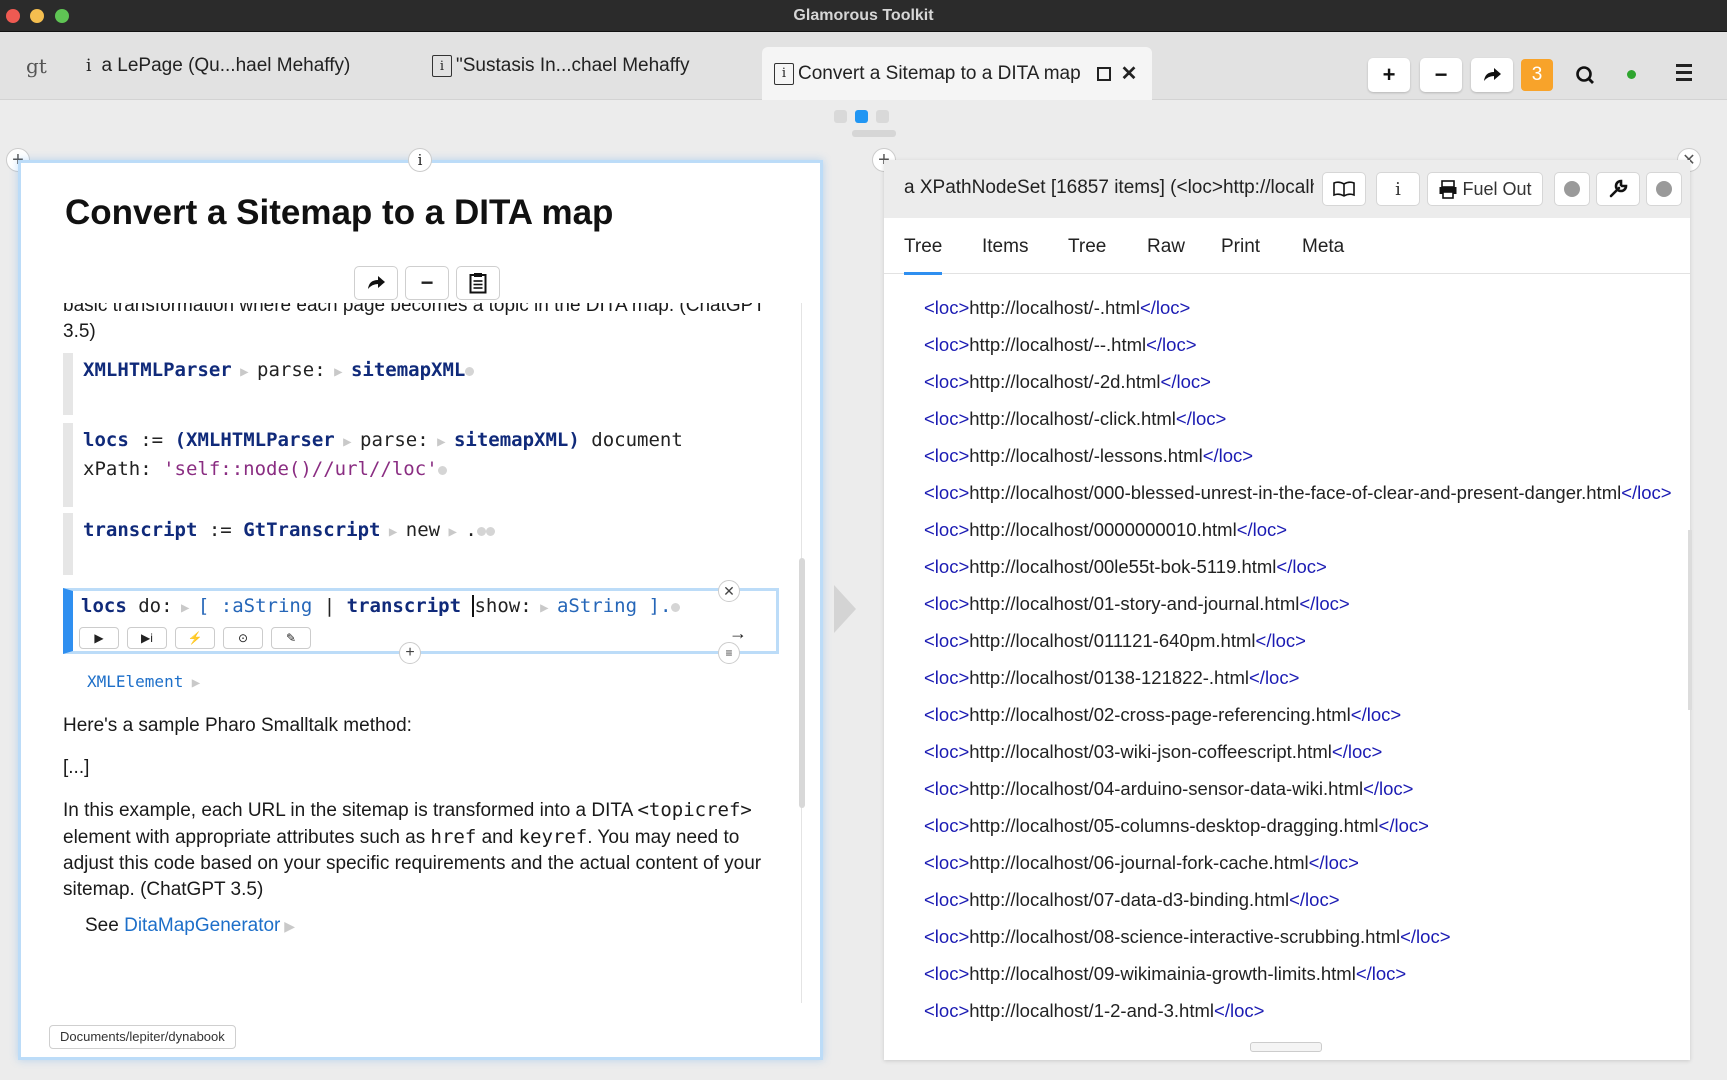 The width and height of the screenshot is (1727, 1080). I want to click on tab-gt-home: gt, so click(36, 66).